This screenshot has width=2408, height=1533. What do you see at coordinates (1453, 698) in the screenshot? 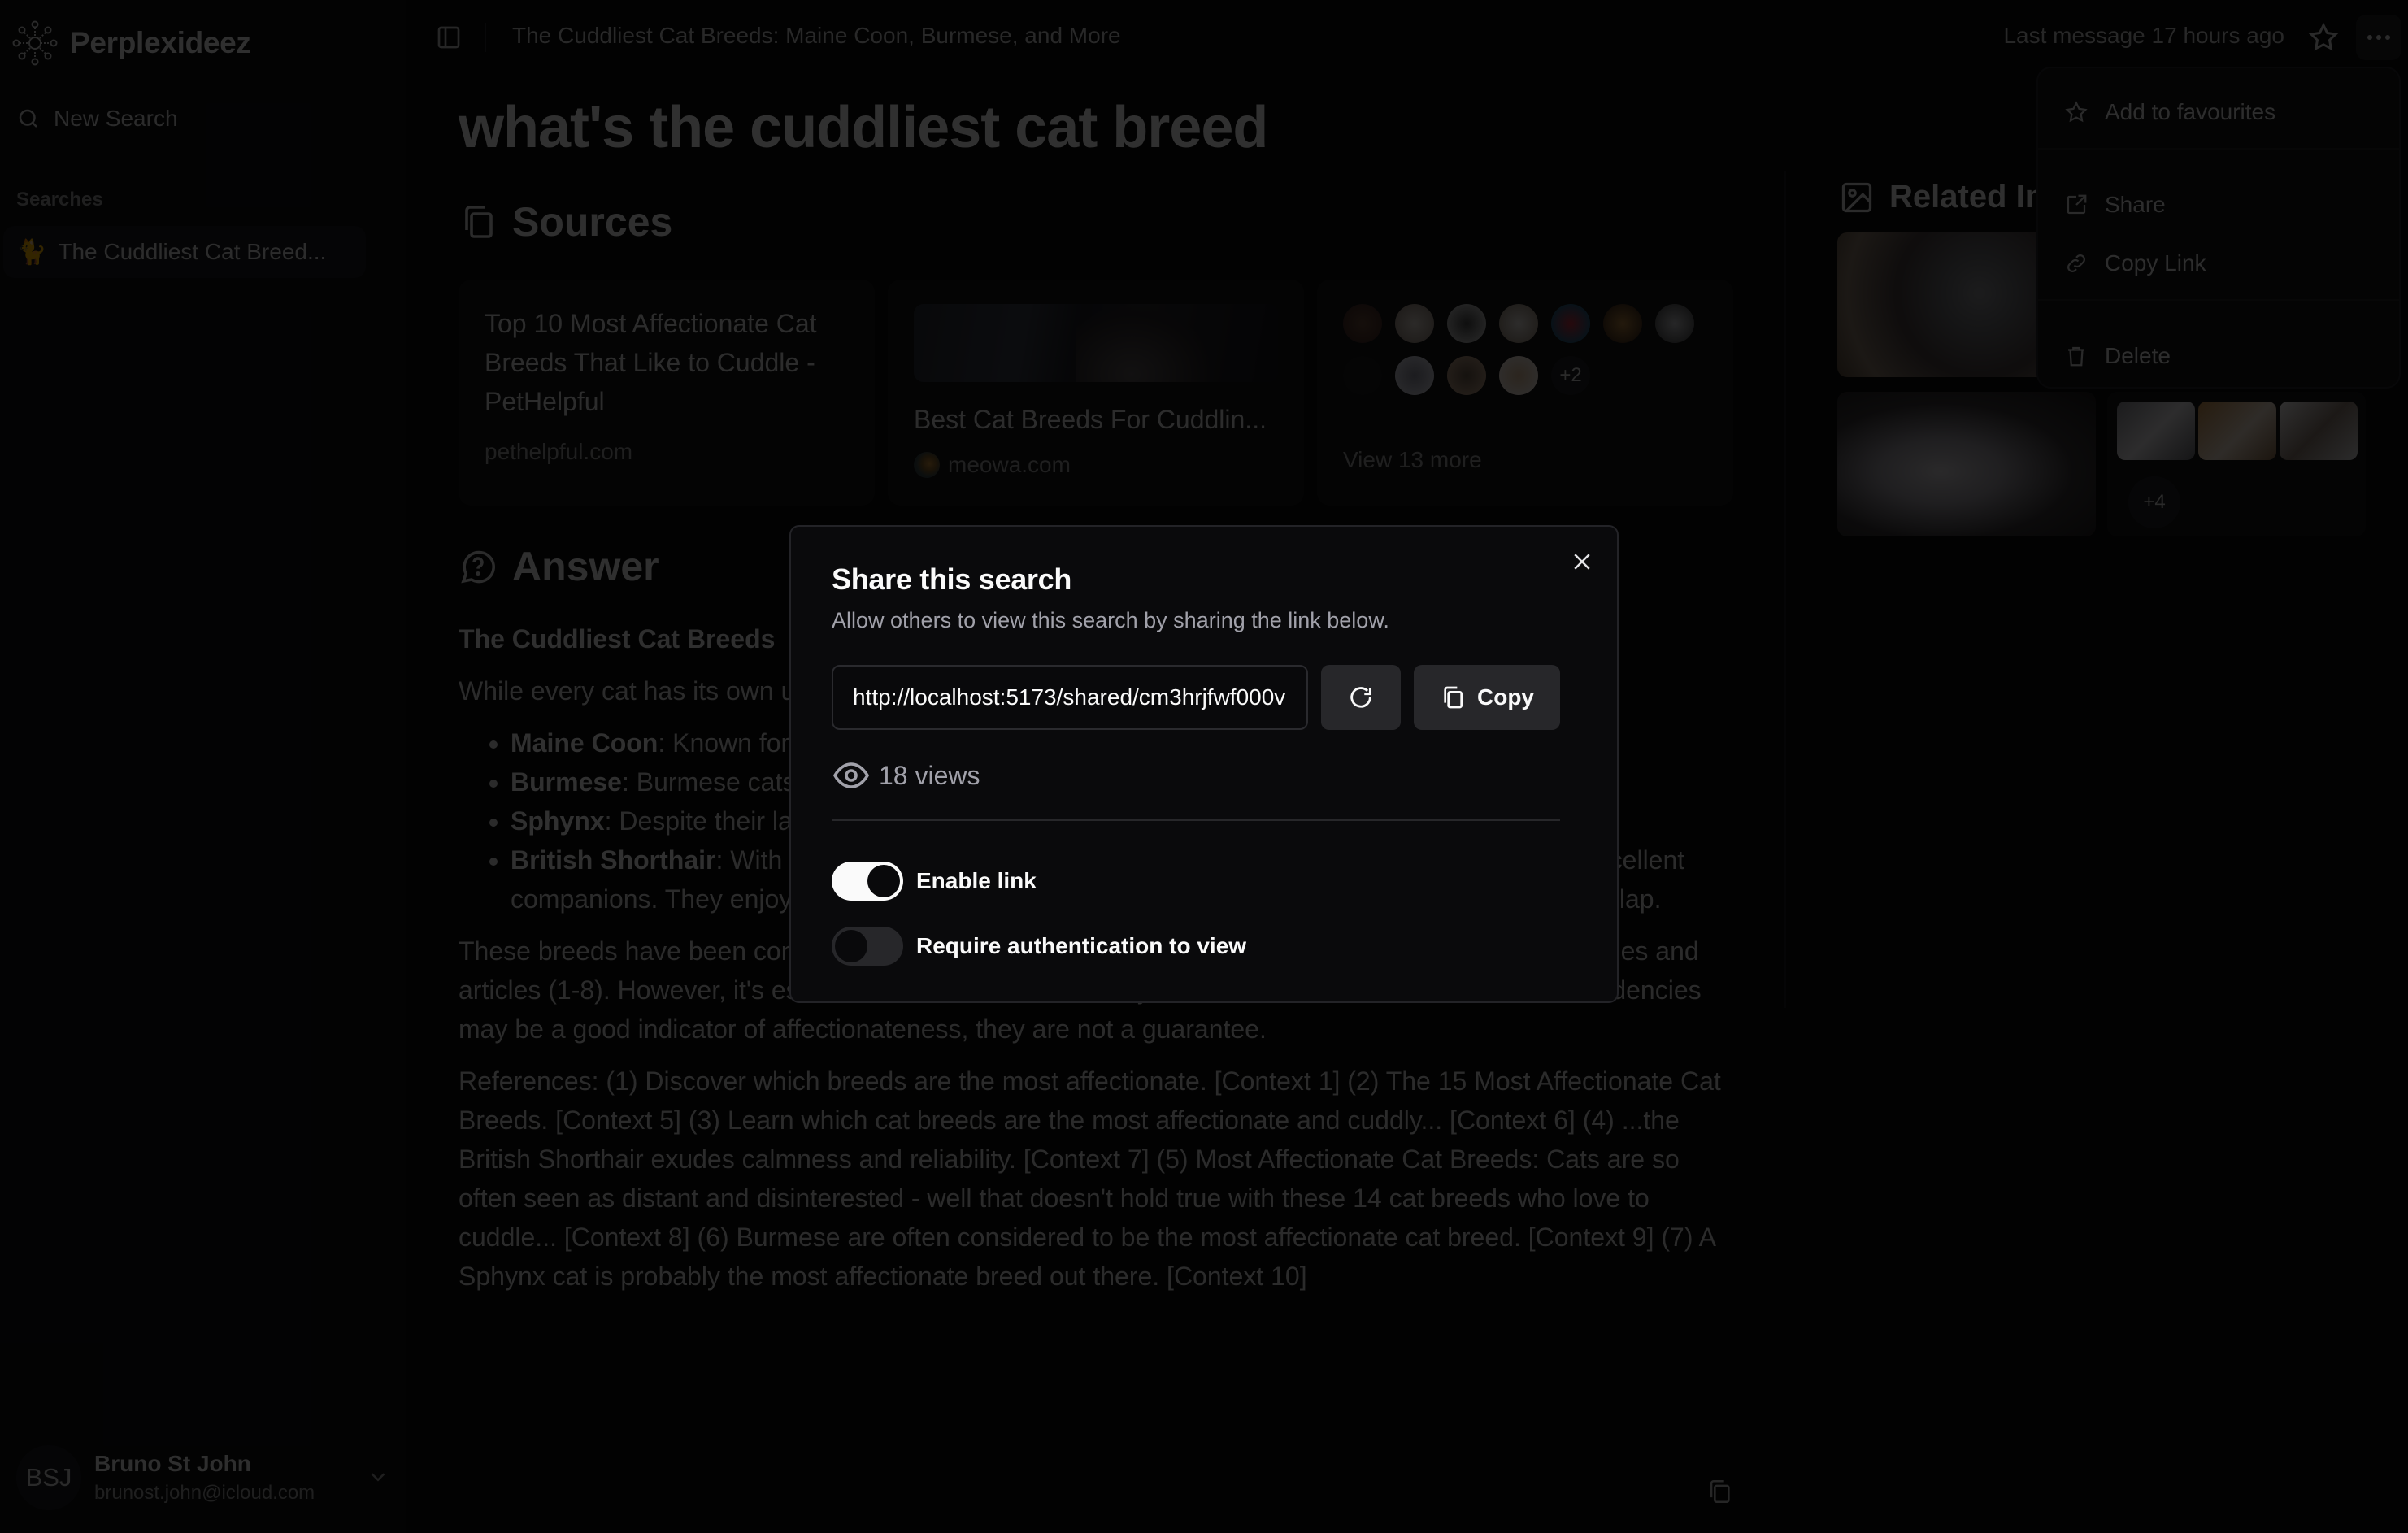
I see `copy-icon` at bounding box center [1453, 698].